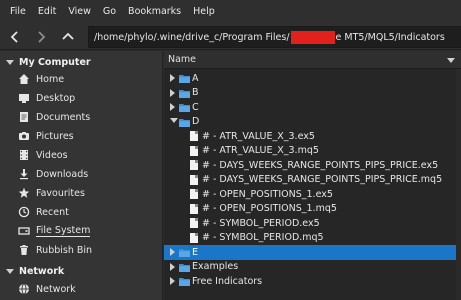 This screenshot has width=461, height=300. I want to click on sidebar-header-label: Network, so click(42, 271).